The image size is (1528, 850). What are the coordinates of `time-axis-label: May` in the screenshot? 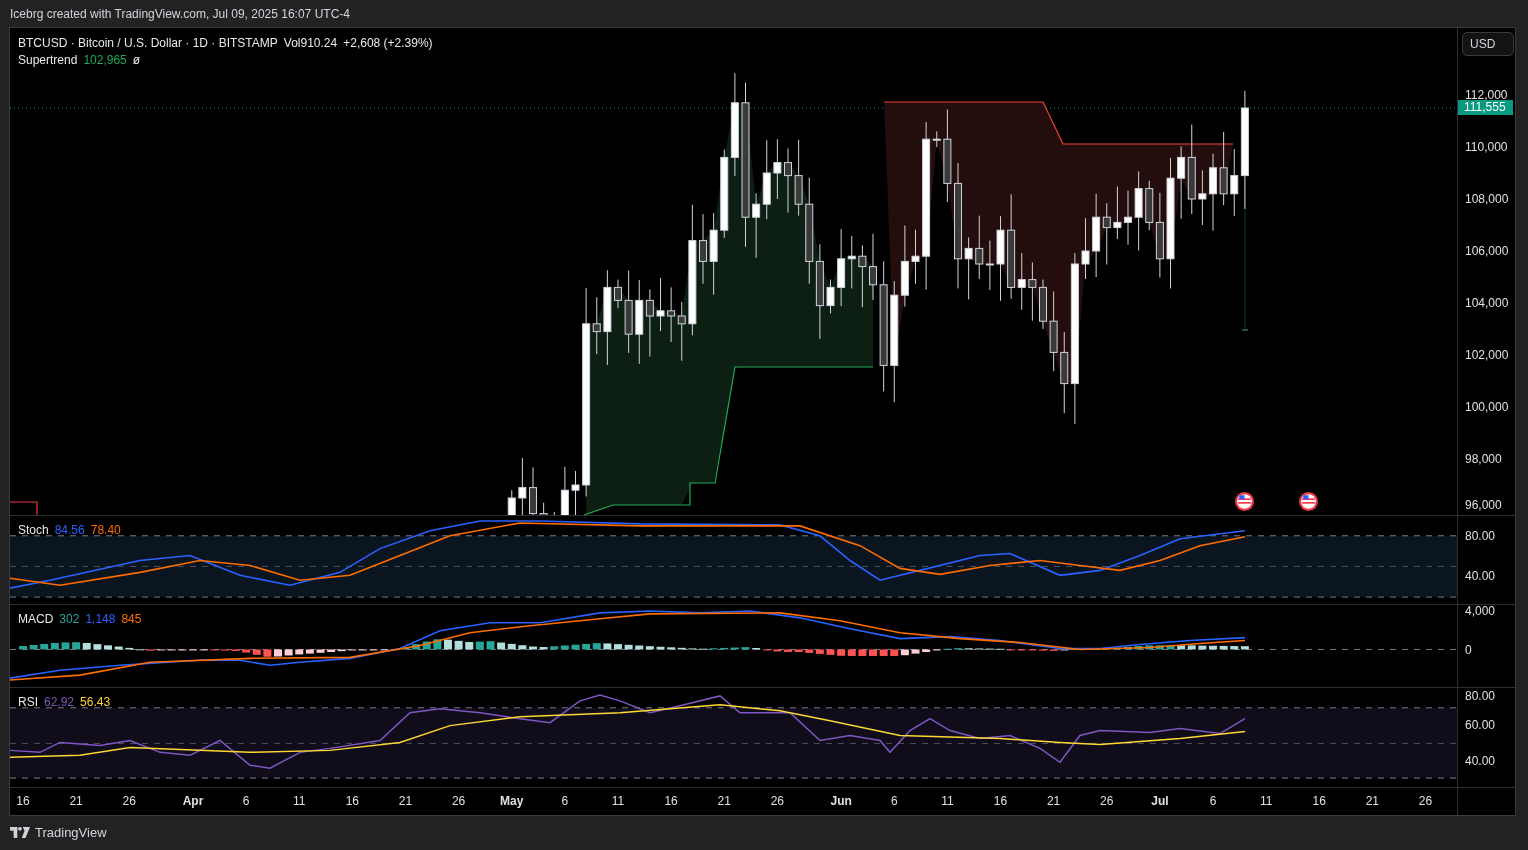 It's located at (512, 801).